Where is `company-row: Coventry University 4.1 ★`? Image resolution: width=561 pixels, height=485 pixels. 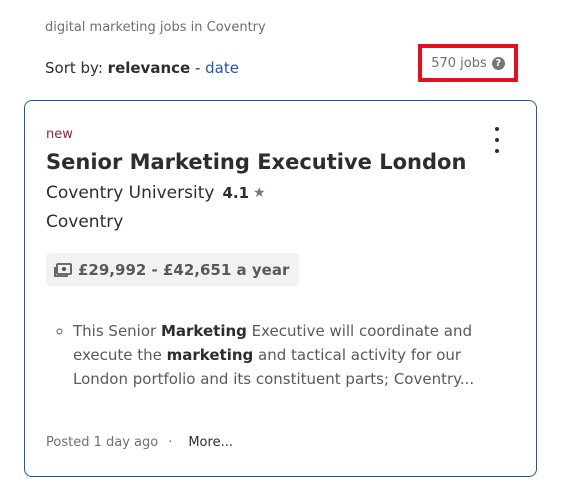
company-row: Coventry University 4.1 ★ is located at coordinates (156, 193).